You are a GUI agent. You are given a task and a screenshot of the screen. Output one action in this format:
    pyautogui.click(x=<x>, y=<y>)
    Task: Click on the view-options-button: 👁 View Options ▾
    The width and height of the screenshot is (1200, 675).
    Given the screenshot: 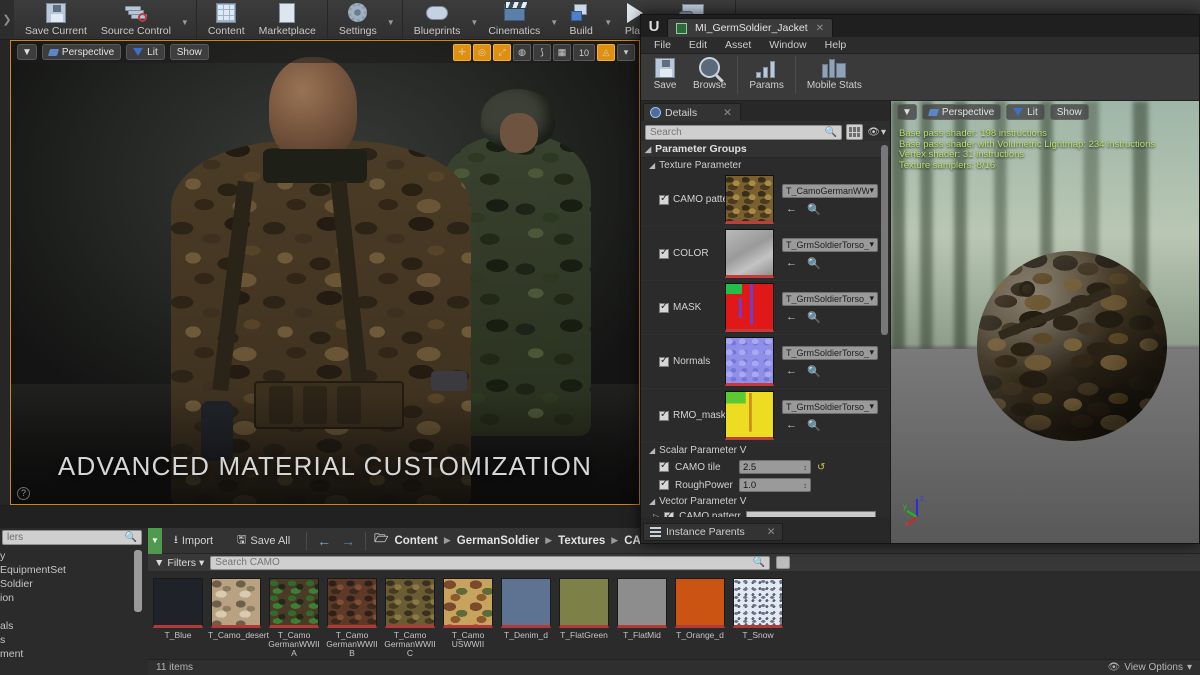 What is the action you would take?
    pyautogui.click(x=1150, y=667)
    